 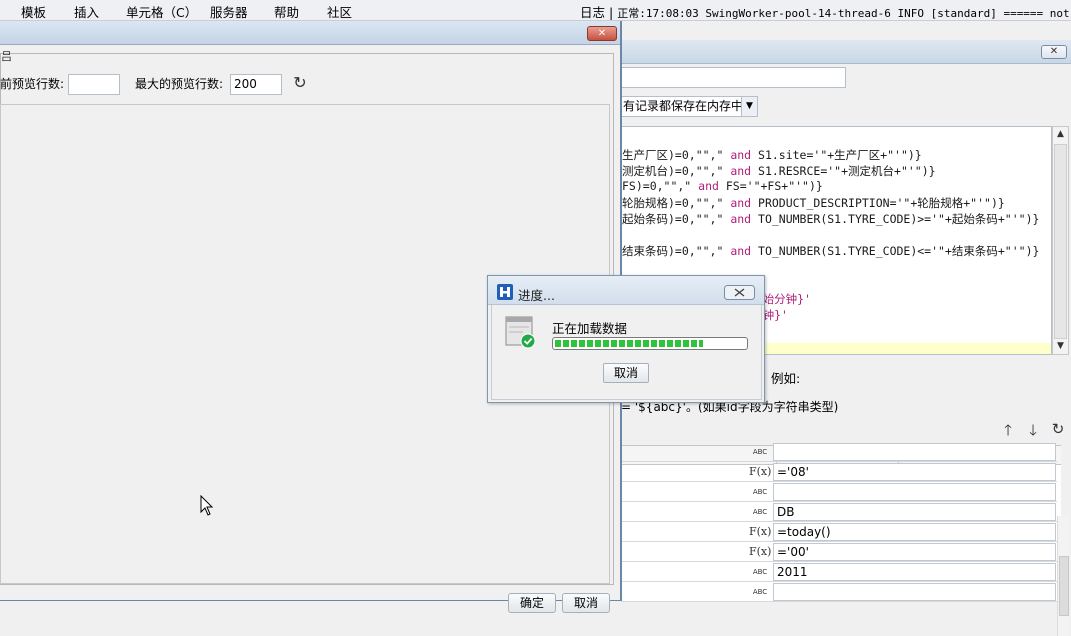 I want to click on table-row: ABC DB, so click(x=839, y=512).